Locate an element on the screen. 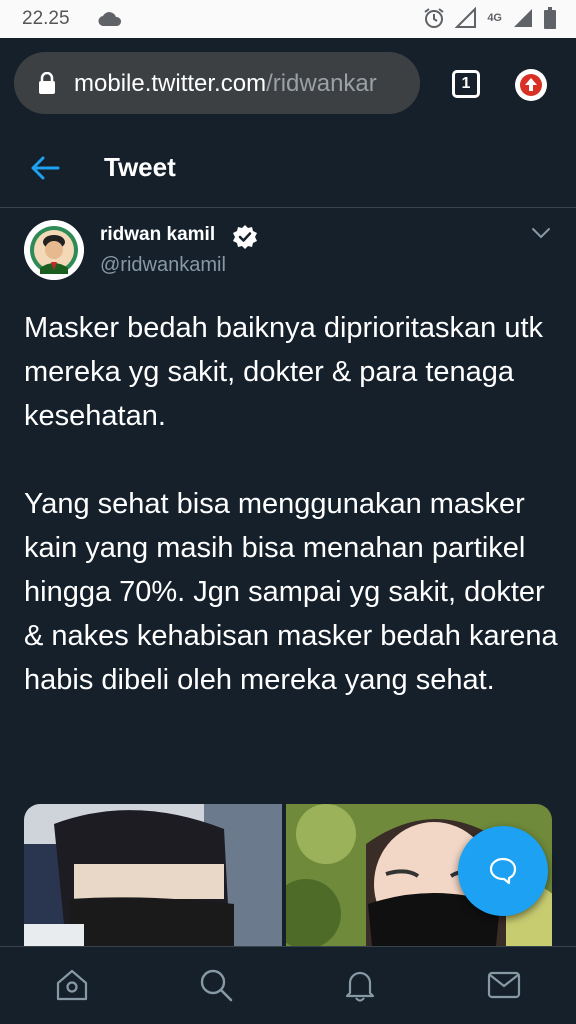 The height and width of the screenshot is (1024, 576). lock-icon is located at coordinates (47, 83).